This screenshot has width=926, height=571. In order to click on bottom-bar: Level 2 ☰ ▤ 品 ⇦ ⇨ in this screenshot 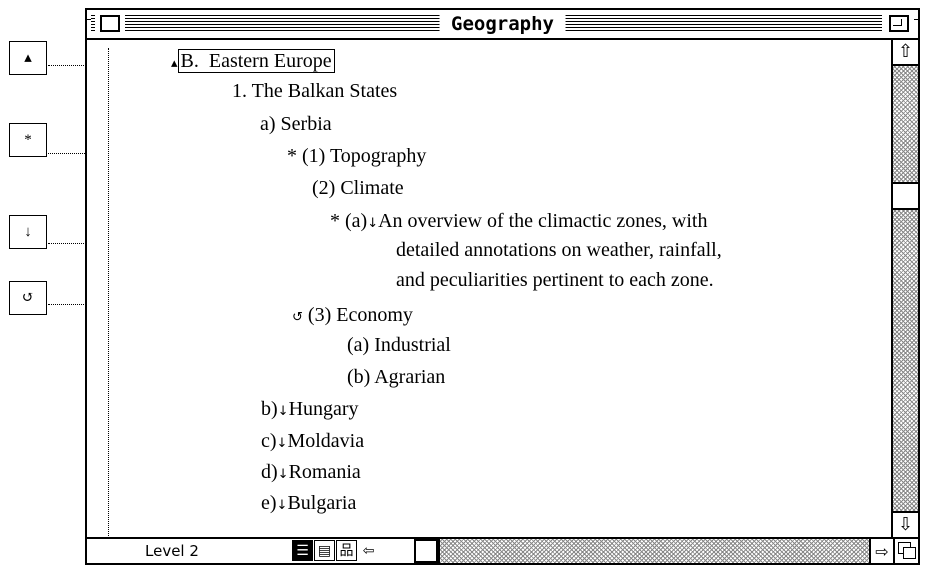, I will do `click(502, 550)`.